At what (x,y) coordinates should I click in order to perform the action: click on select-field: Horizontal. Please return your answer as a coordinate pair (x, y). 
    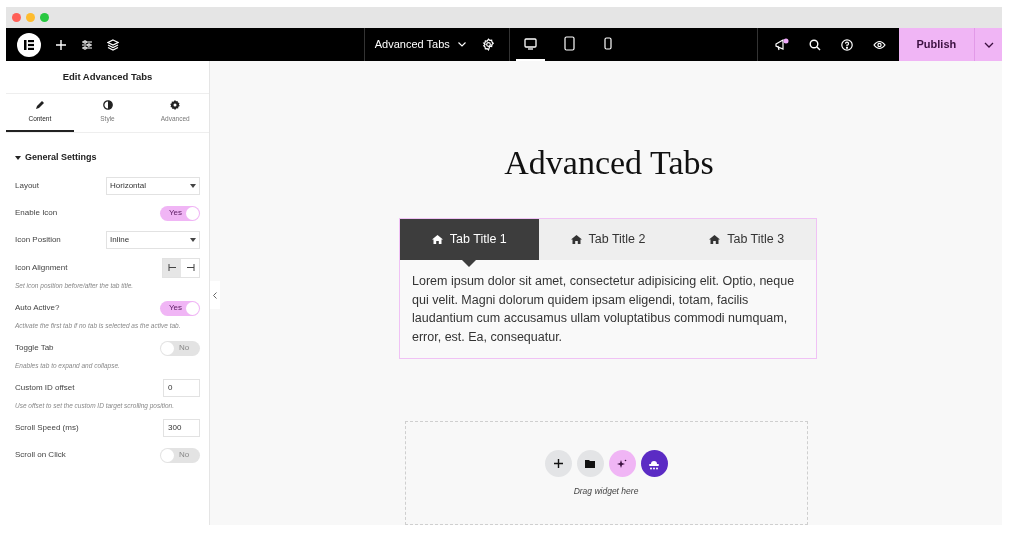
    Looking at the image, I should click on (153, 186).